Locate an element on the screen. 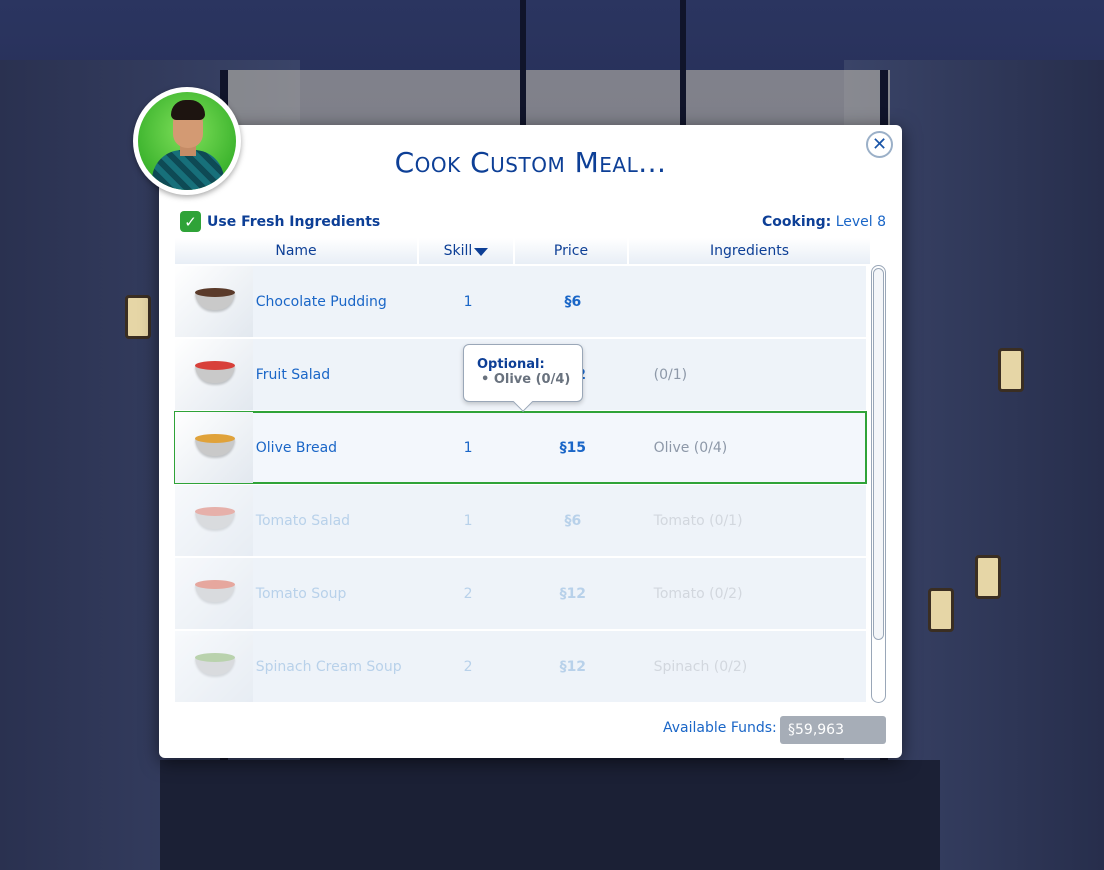 The width and height of the screenshot is (1104, 870). cooking-level: Level 8 is located at coordinates (860, 222).